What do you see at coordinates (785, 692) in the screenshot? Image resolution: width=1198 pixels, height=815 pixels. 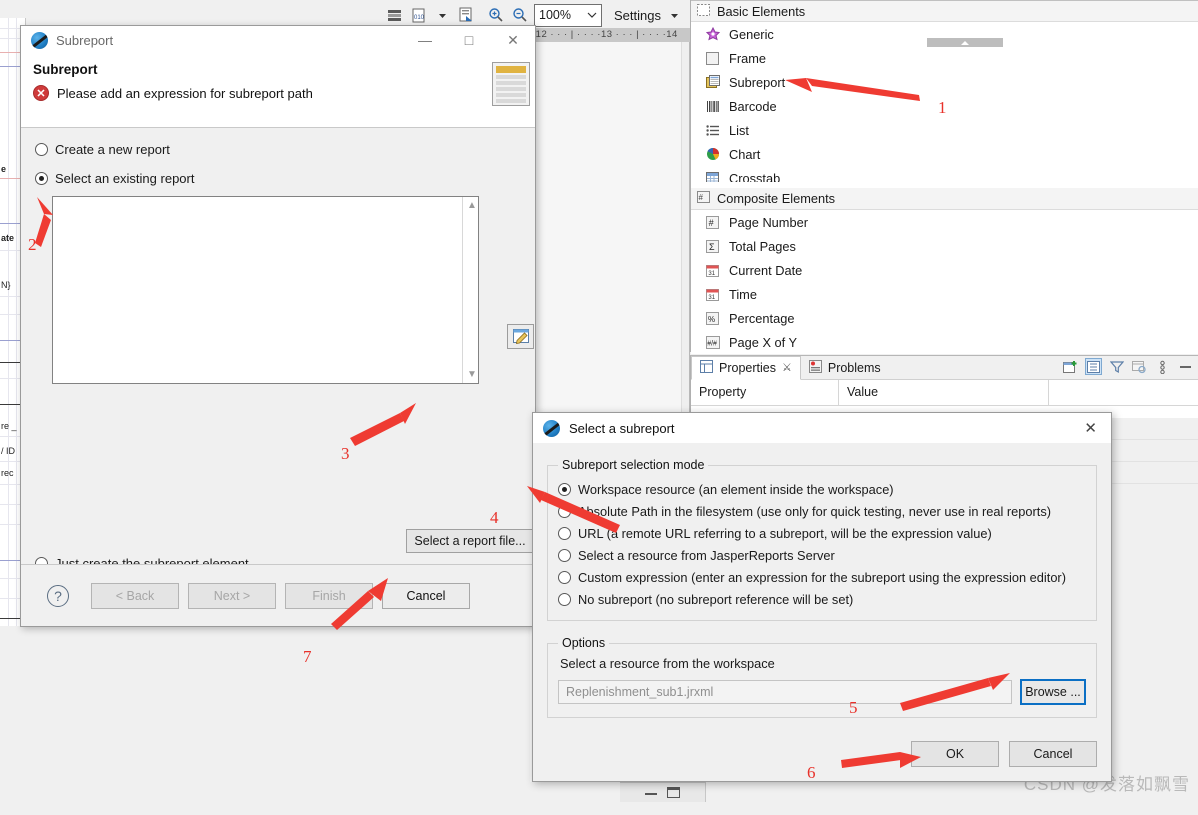 I see `resource-path-field: Replenishment_sub1.jrxml` at bounding box center [785, 692].